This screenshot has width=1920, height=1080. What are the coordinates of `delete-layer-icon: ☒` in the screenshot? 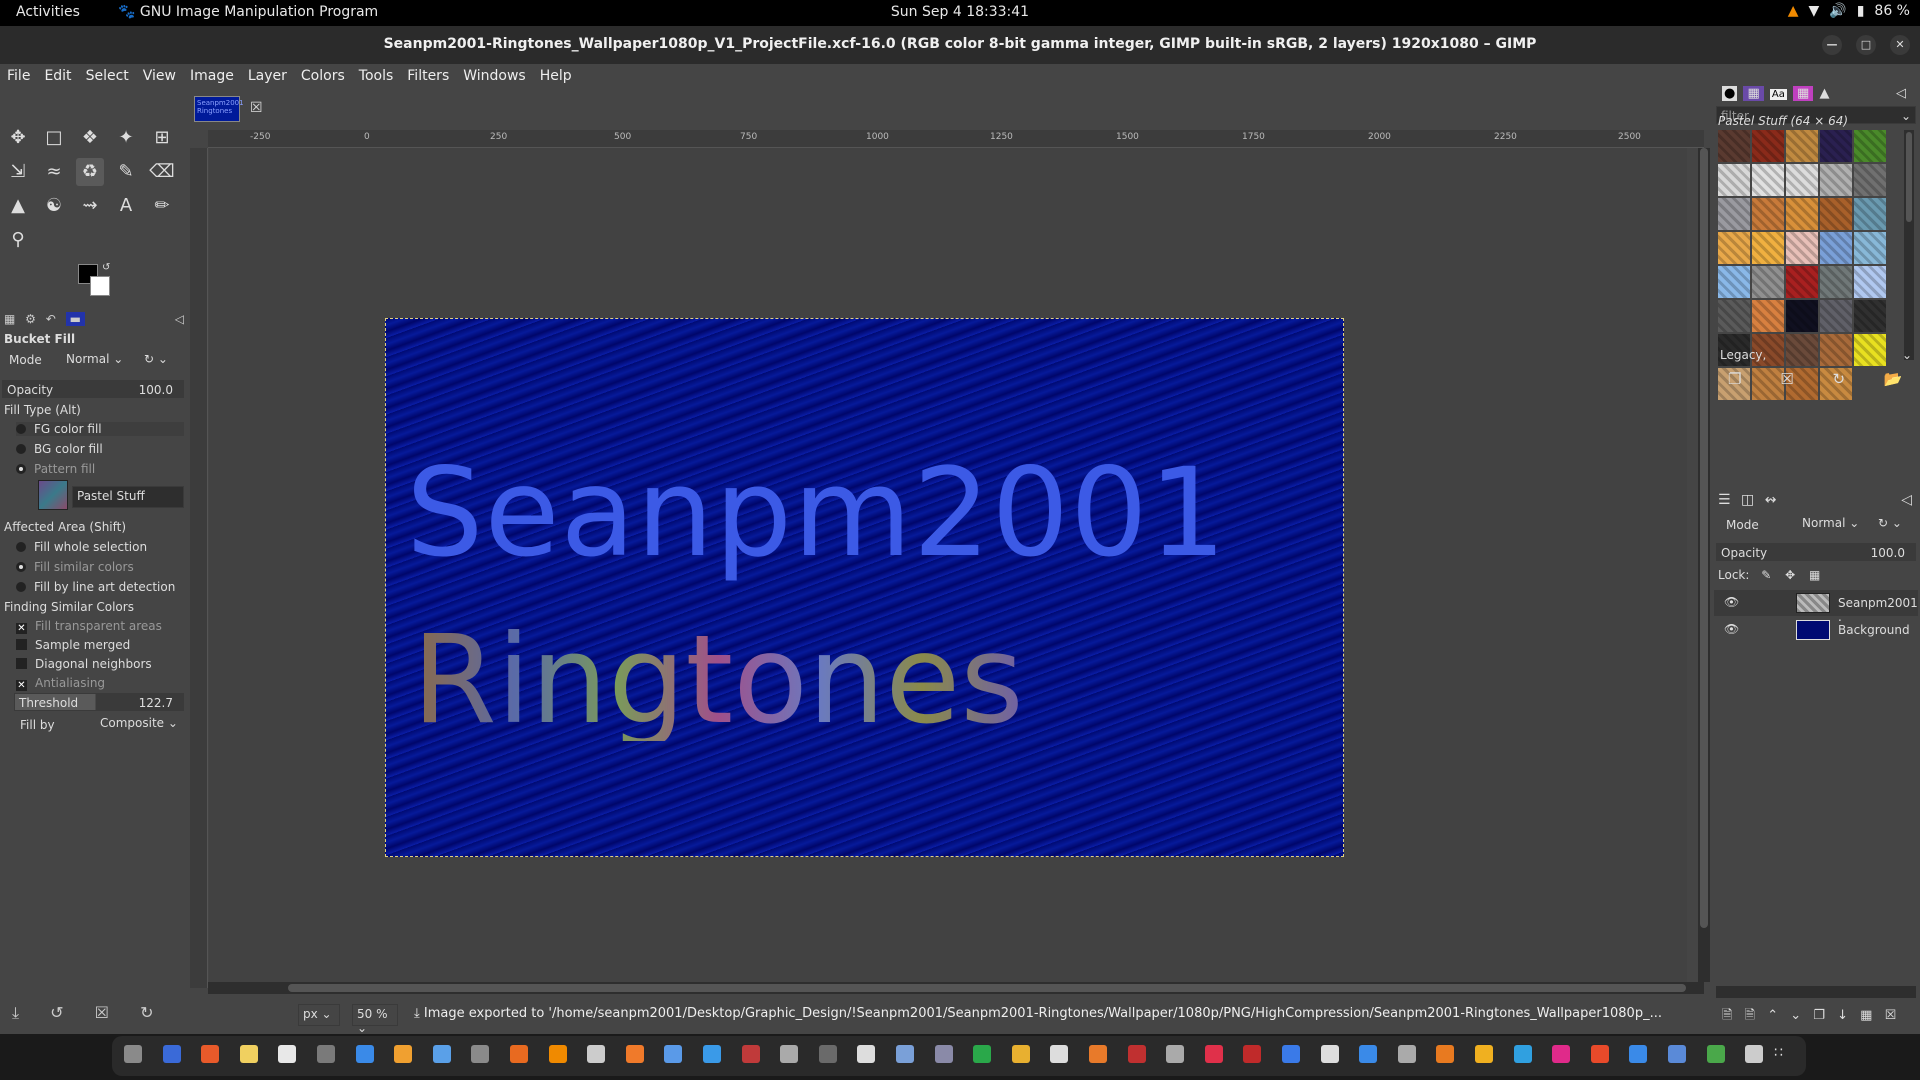 It's located at (1891, 1015).